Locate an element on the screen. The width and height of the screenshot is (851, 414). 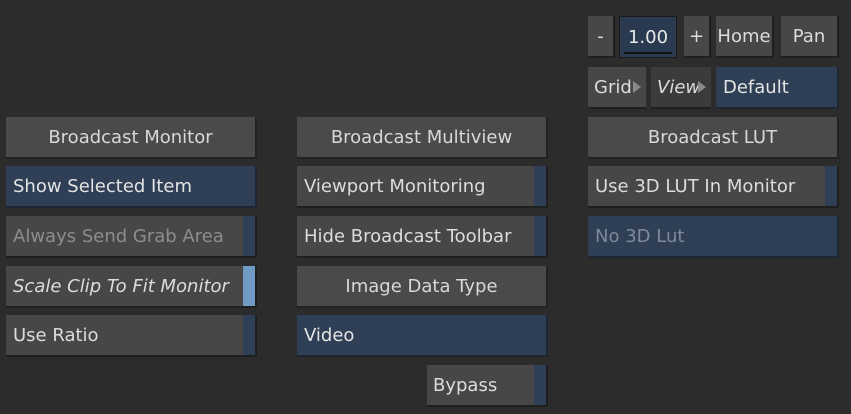
viewport-monitoring-toggle: Viewport Monitoring is located at coordinates (422, 187).